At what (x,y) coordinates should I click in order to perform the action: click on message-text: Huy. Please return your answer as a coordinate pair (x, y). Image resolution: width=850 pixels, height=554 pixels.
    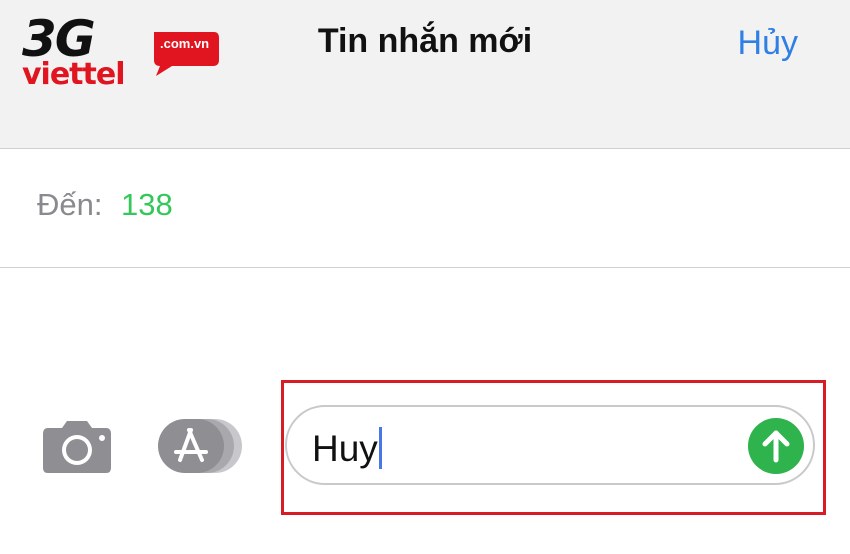
    Looking at the image, I should click on (347, 448).